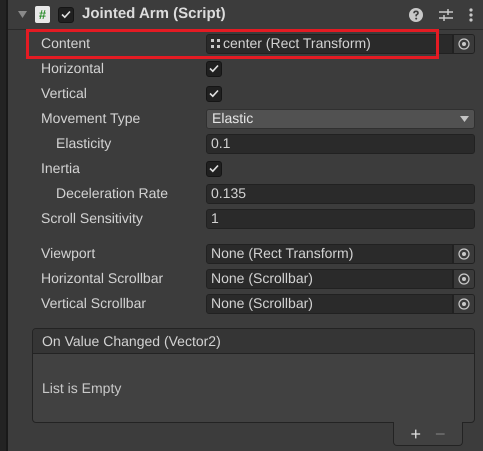 This screenshot has width=483, height=451. What do you see at coordinates (83, 143) in the screenshot?
I see `field-label: Elasticity` at bounding box center [83, 143].